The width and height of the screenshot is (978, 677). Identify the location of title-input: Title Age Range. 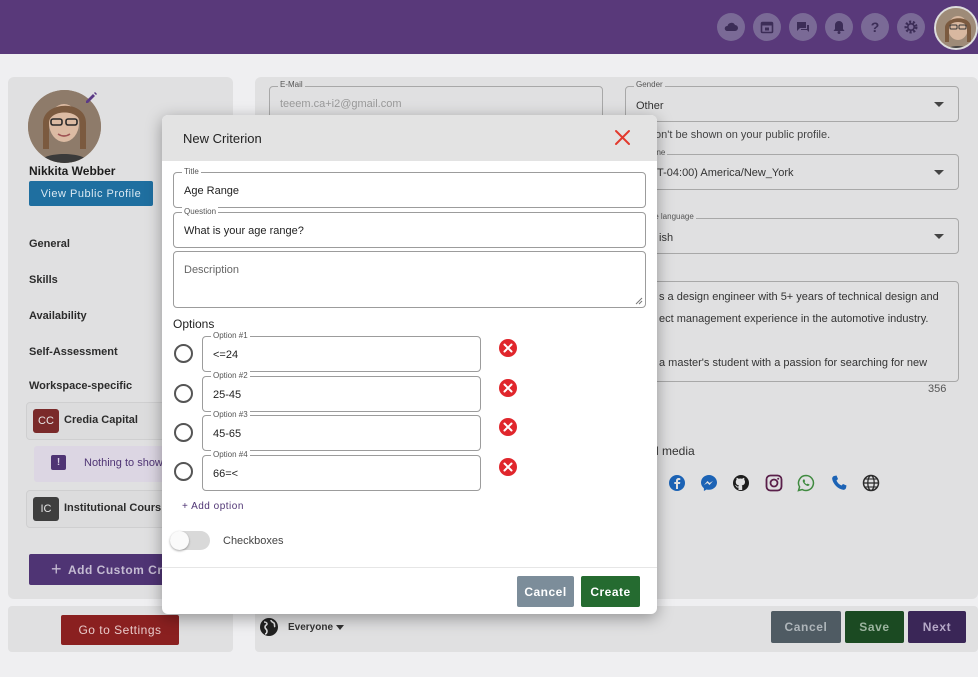
(409, 187).